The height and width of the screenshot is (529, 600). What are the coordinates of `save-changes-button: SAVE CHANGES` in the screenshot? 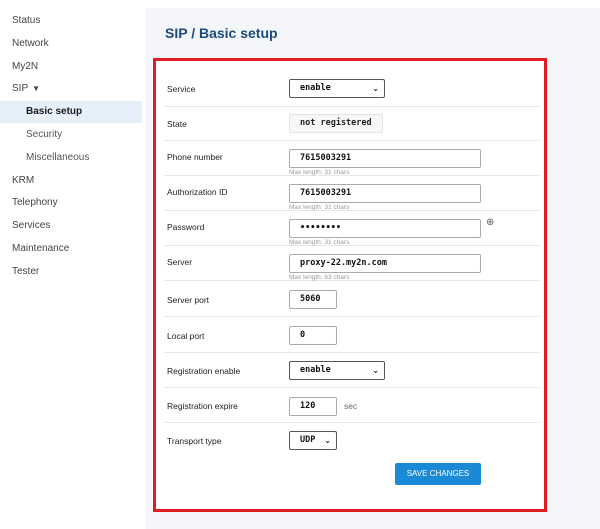 It's located at (438, 474).